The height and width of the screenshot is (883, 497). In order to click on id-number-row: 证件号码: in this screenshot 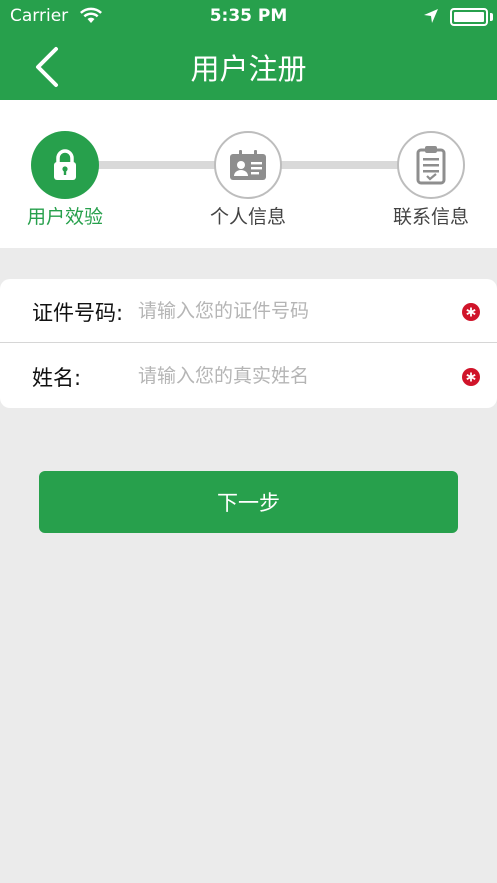, I will do `click(248, 311)`.